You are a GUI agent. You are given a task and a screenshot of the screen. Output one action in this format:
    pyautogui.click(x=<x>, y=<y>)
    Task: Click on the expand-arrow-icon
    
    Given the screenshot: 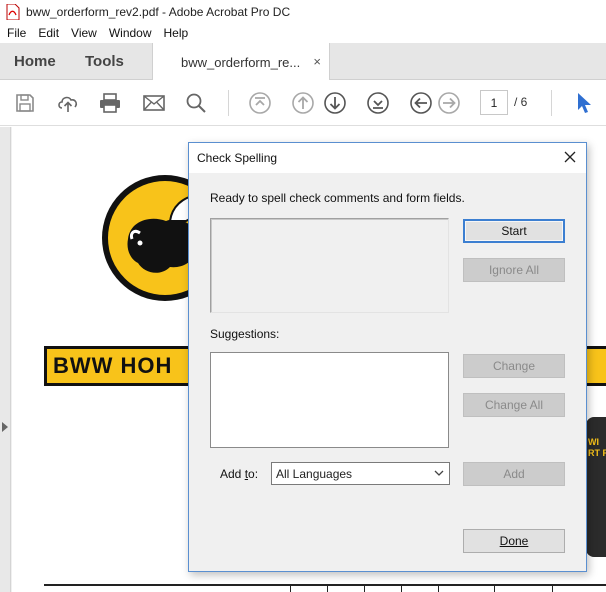 What is the action you would take?
    pyautogui.click(x=5, y=427)
    